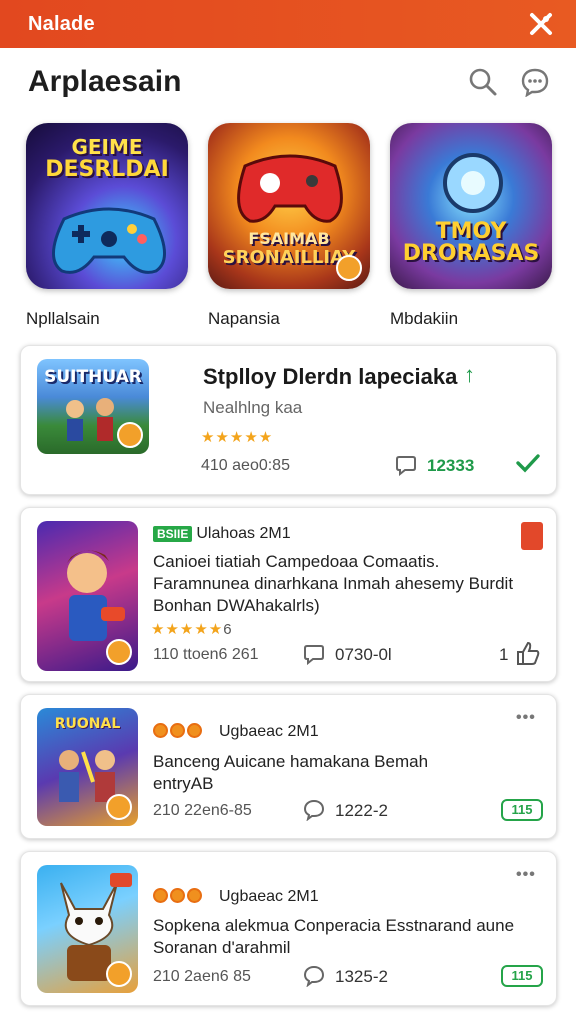  I want to click on app-card-1-thumb-title: SUITHUAR, so click(93, 377).